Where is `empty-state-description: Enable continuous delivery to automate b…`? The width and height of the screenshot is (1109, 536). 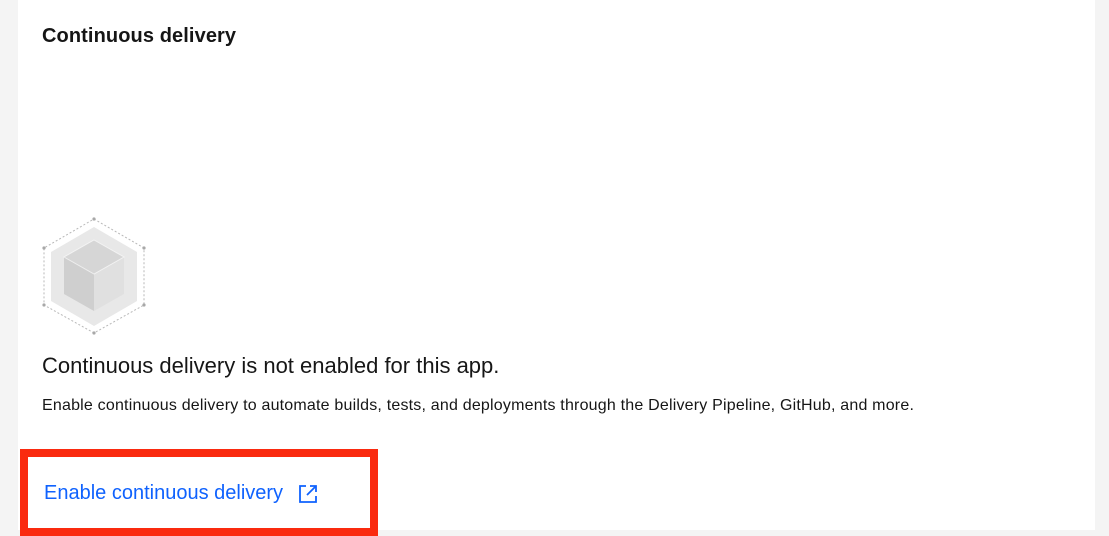
empty-state-description: Enable continuous delivery to automate b… is located at coordinates (478, 405).